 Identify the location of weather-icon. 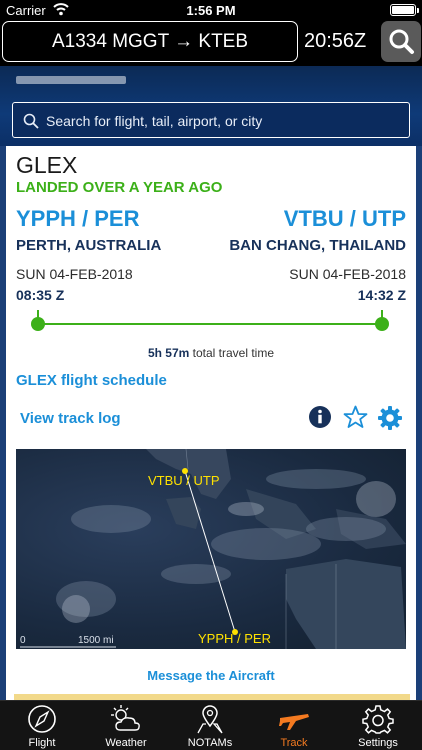
(125, 718).